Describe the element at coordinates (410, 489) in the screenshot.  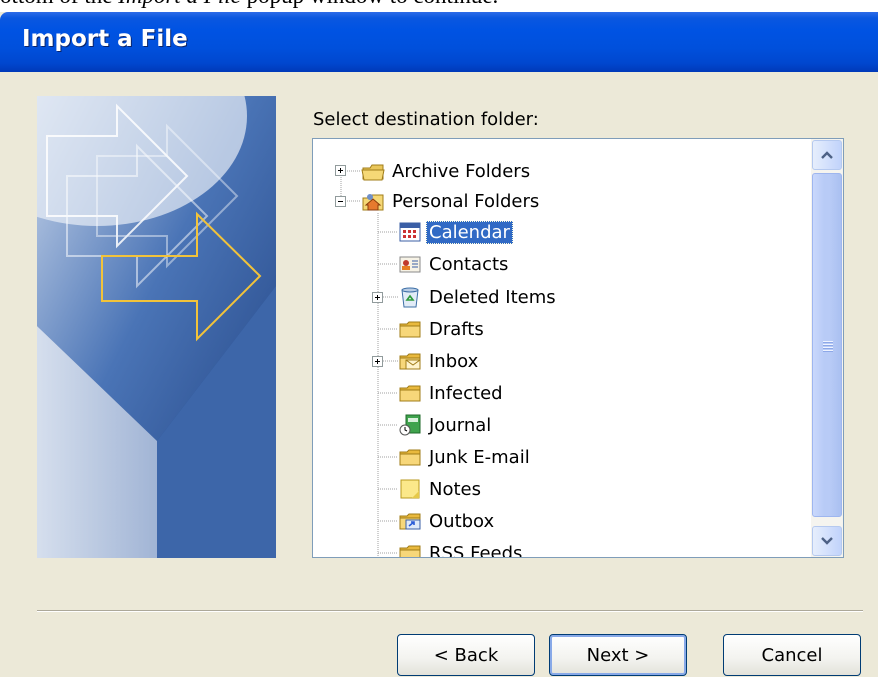
I see `notes-icon` at that location.